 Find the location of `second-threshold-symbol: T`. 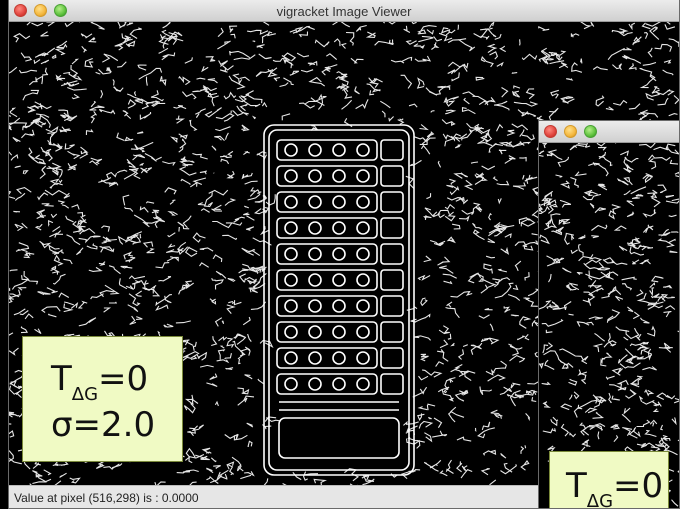

second-threshold-symbol: T is located at coordinates (576, 486).